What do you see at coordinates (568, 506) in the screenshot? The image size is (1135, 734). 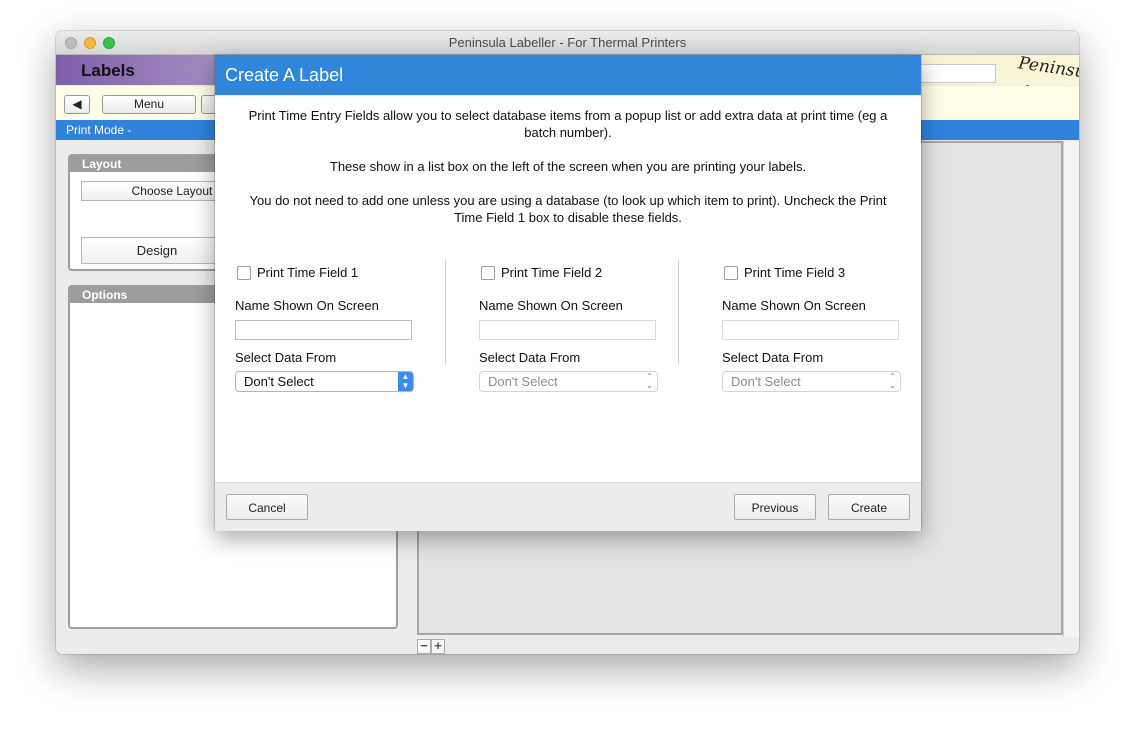 I see `dialog-footer: Cancel Previous Create` at bounding box center [568, 506].